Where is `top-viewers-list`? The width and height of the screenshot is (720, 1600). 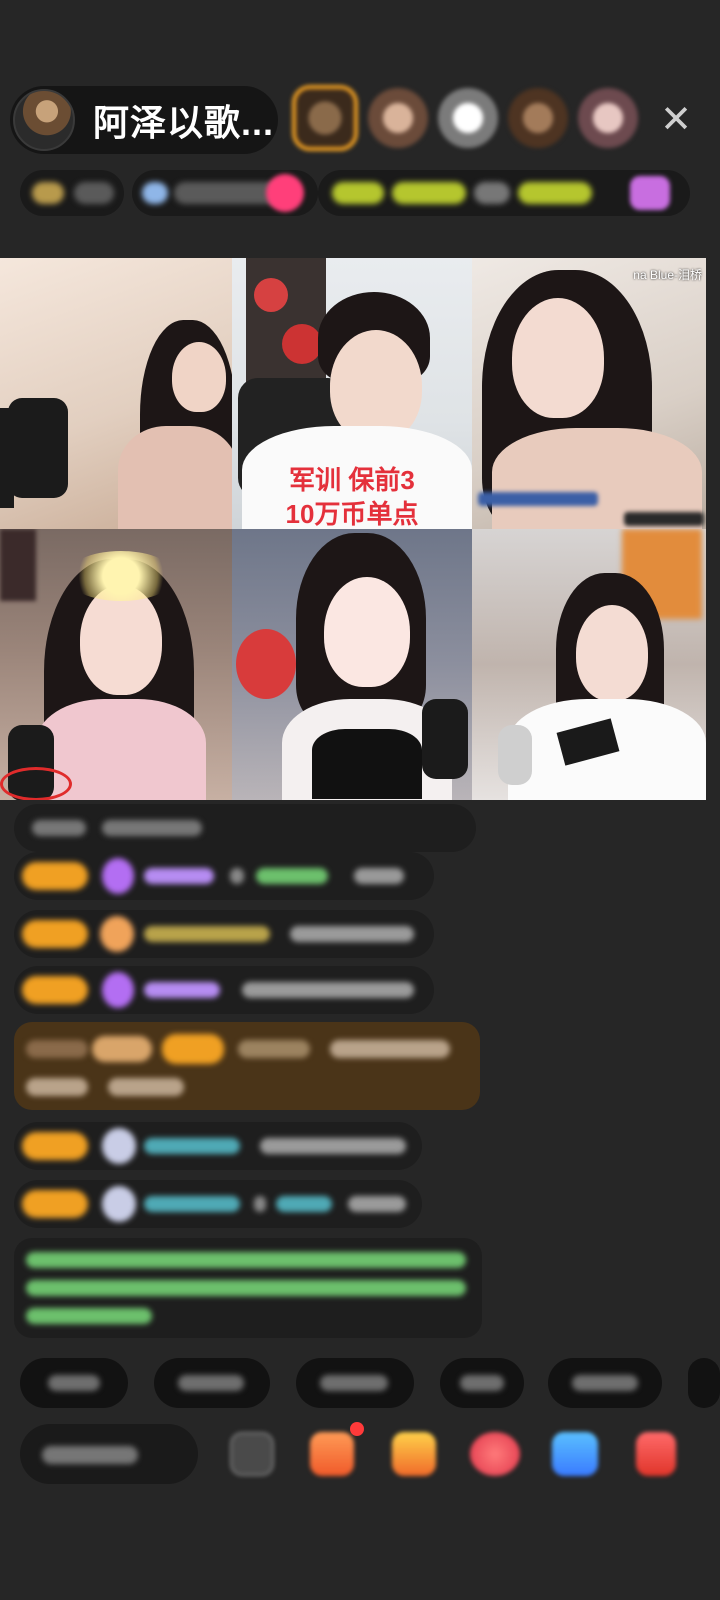 top-viewers-list is located at coordinates (465, 118).